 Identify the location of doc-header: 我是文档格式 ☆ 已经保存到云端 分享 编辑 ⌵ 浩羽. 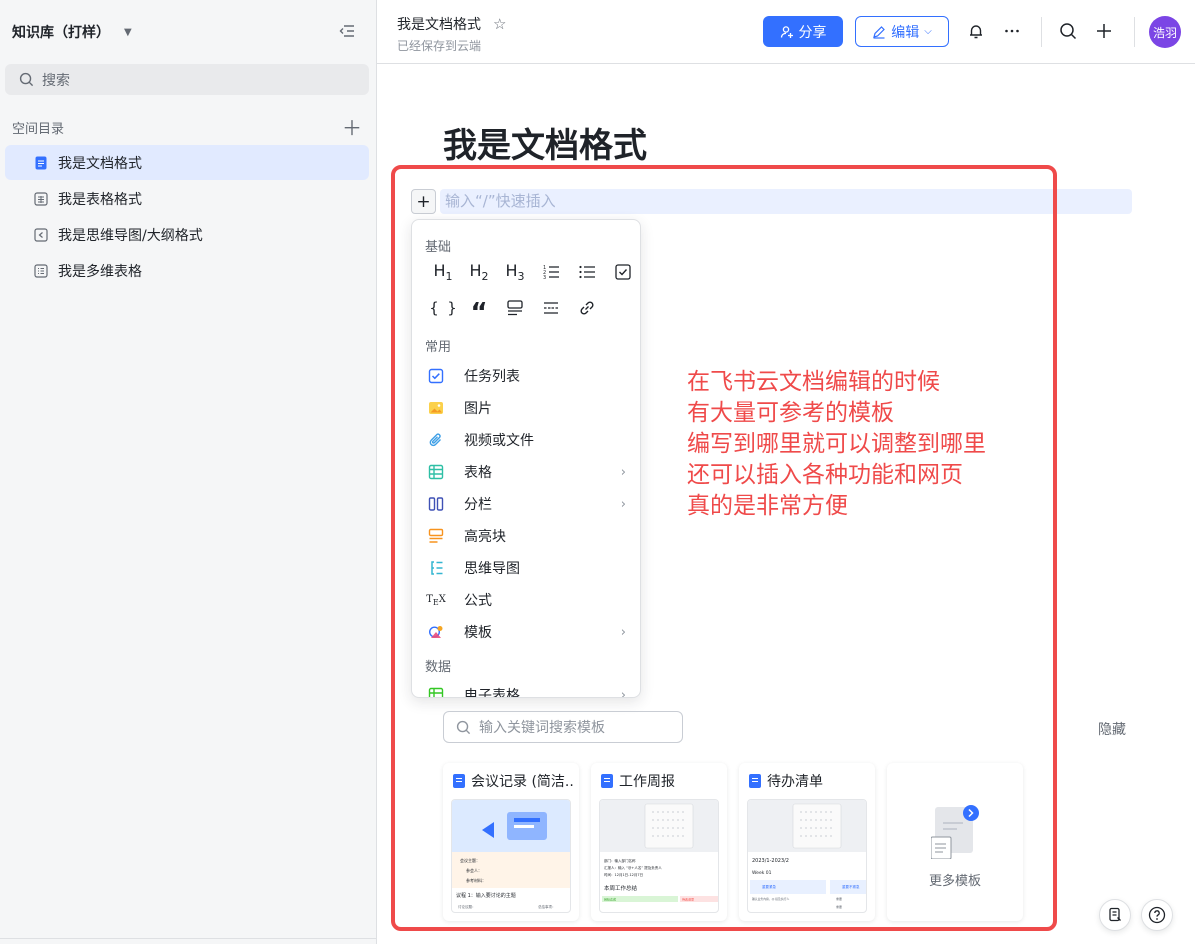
(786, 32).